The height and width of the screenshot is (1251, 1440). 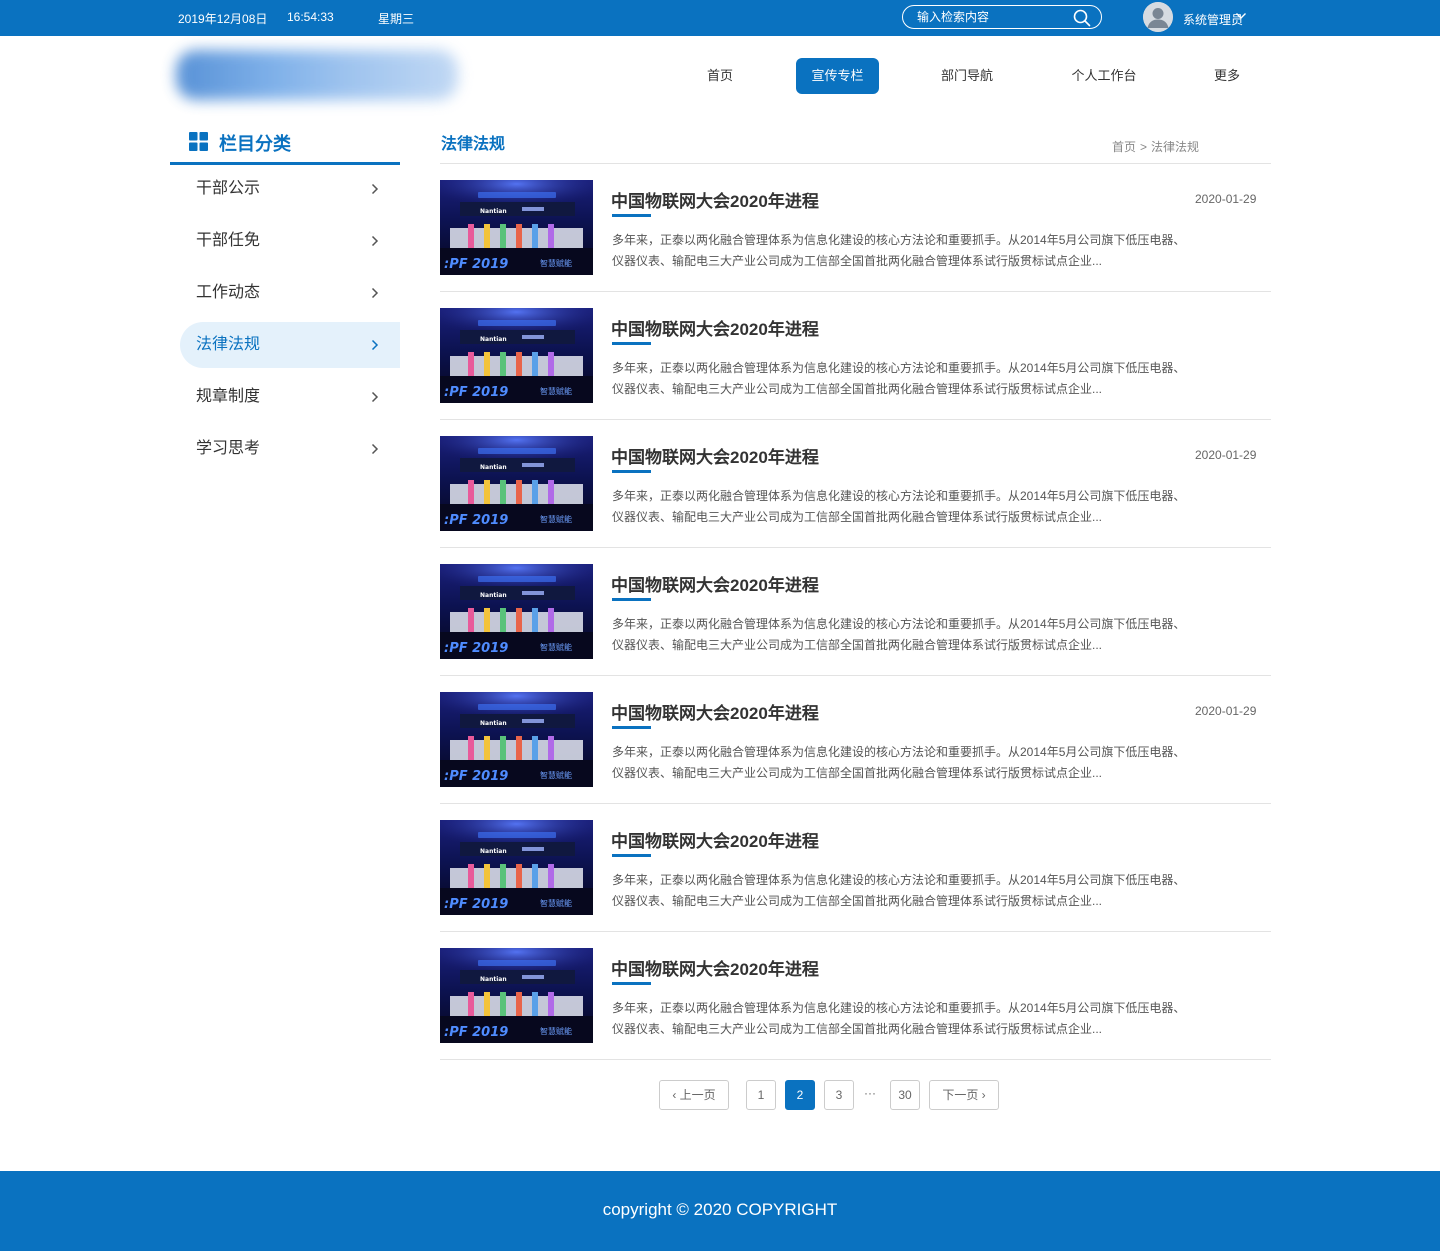 What do you see at coordinates (1124, 147) in the screenshot?
I see `breadcrumb-home: 首页` at bounding box center [1124, 147].